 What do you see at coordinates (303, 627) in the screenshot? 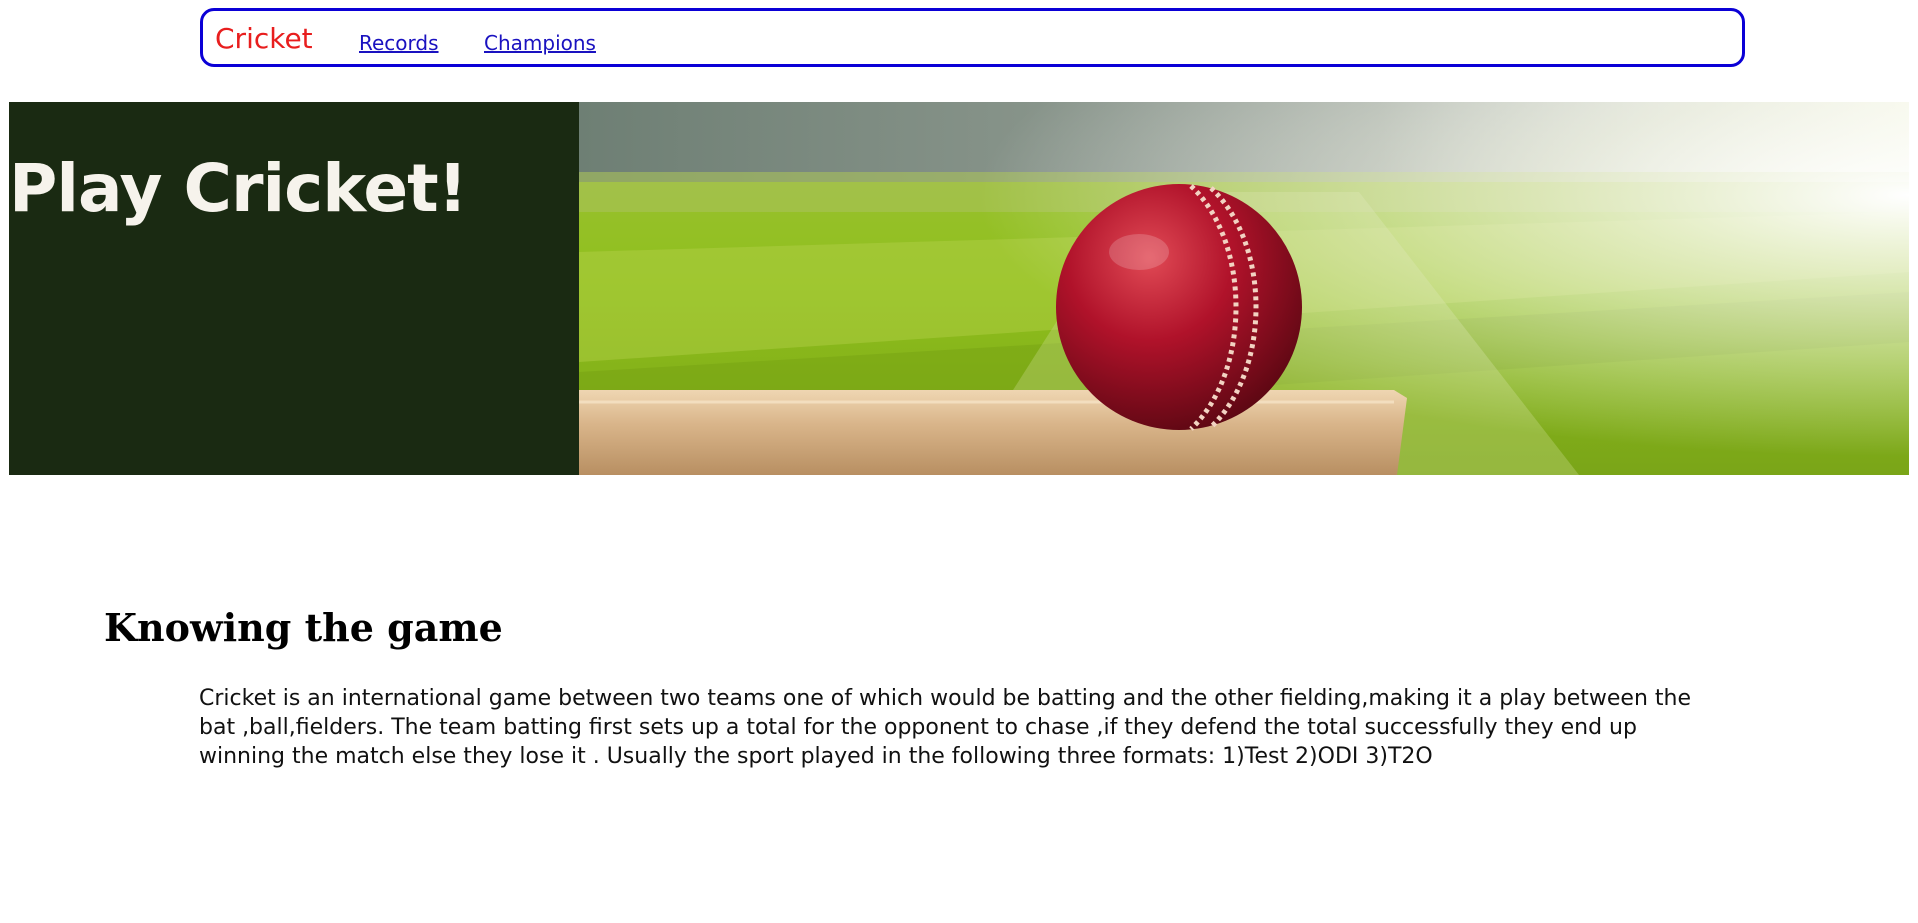
I see `section-heading: Knowing the game` at bounding box center [303, 627].